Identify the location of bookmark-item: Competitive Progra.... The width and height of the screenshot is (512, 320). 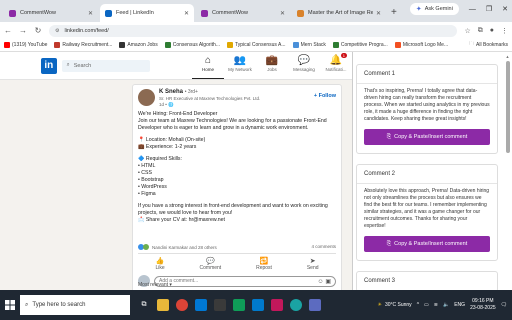
(360, 45).